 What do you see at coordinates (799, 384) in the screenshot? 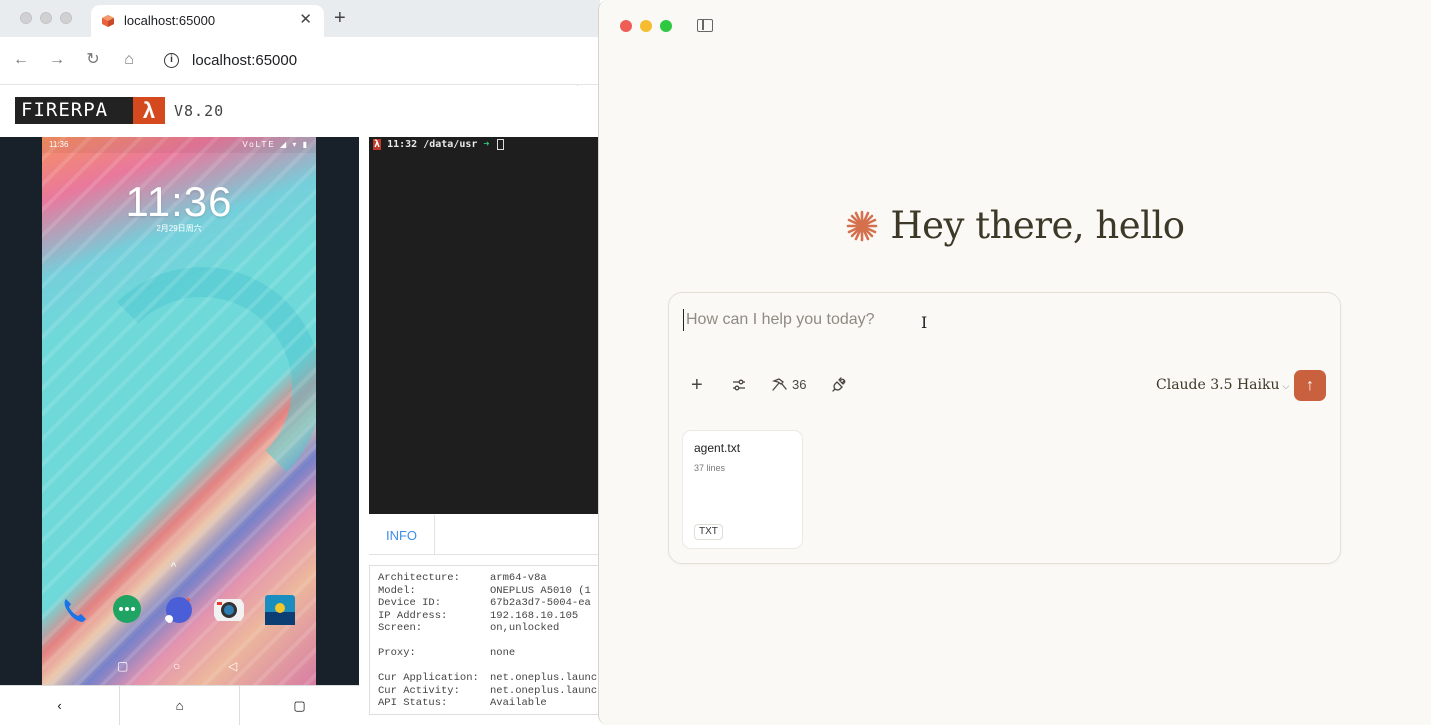
I see `tools-count: 36` at bounding box center [799, 384].